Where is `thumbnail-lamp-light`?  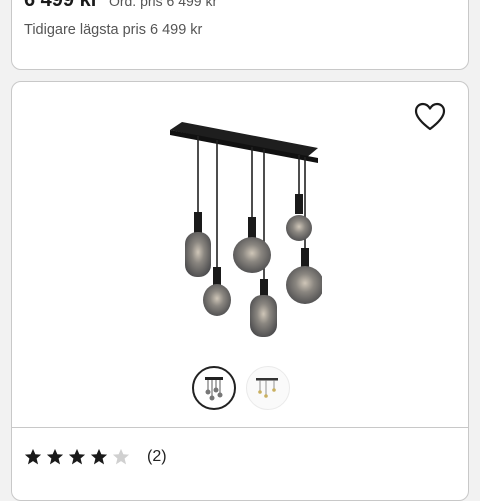 thumbnail-lamp-light is located at coordinates (267, 388).